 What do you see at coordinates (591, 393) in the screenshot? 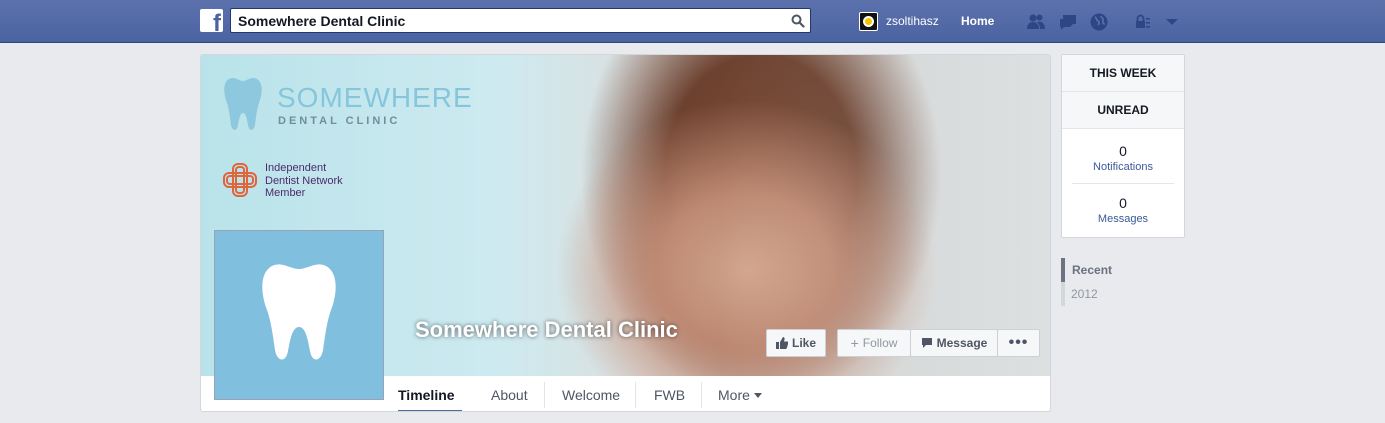
I see `tab-welcome: Welcome` at bounding box center [591, 393].